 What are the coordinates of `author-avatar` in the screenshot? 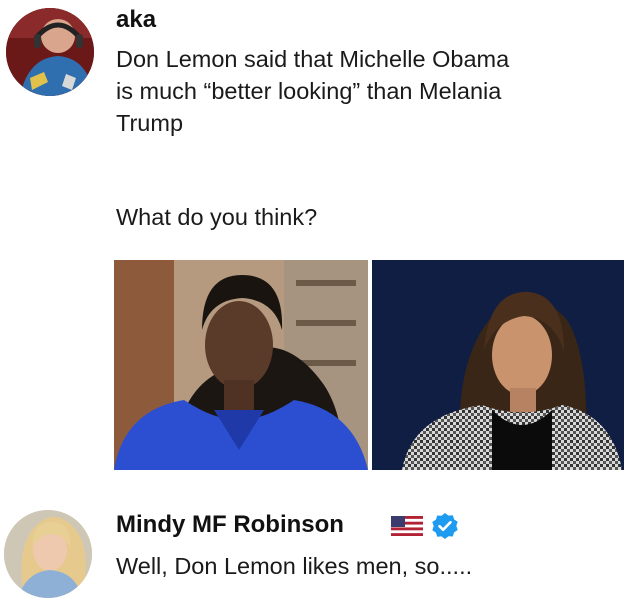 It's located at (50, 52).